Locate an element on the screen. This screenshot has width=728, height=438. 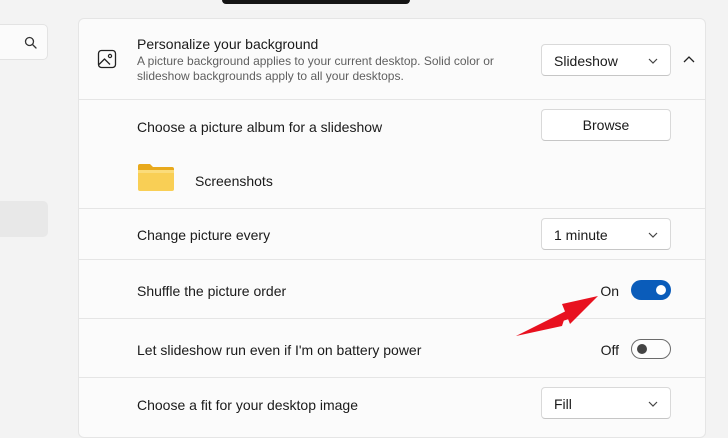
search-icon is located at coordinates (30, 42).